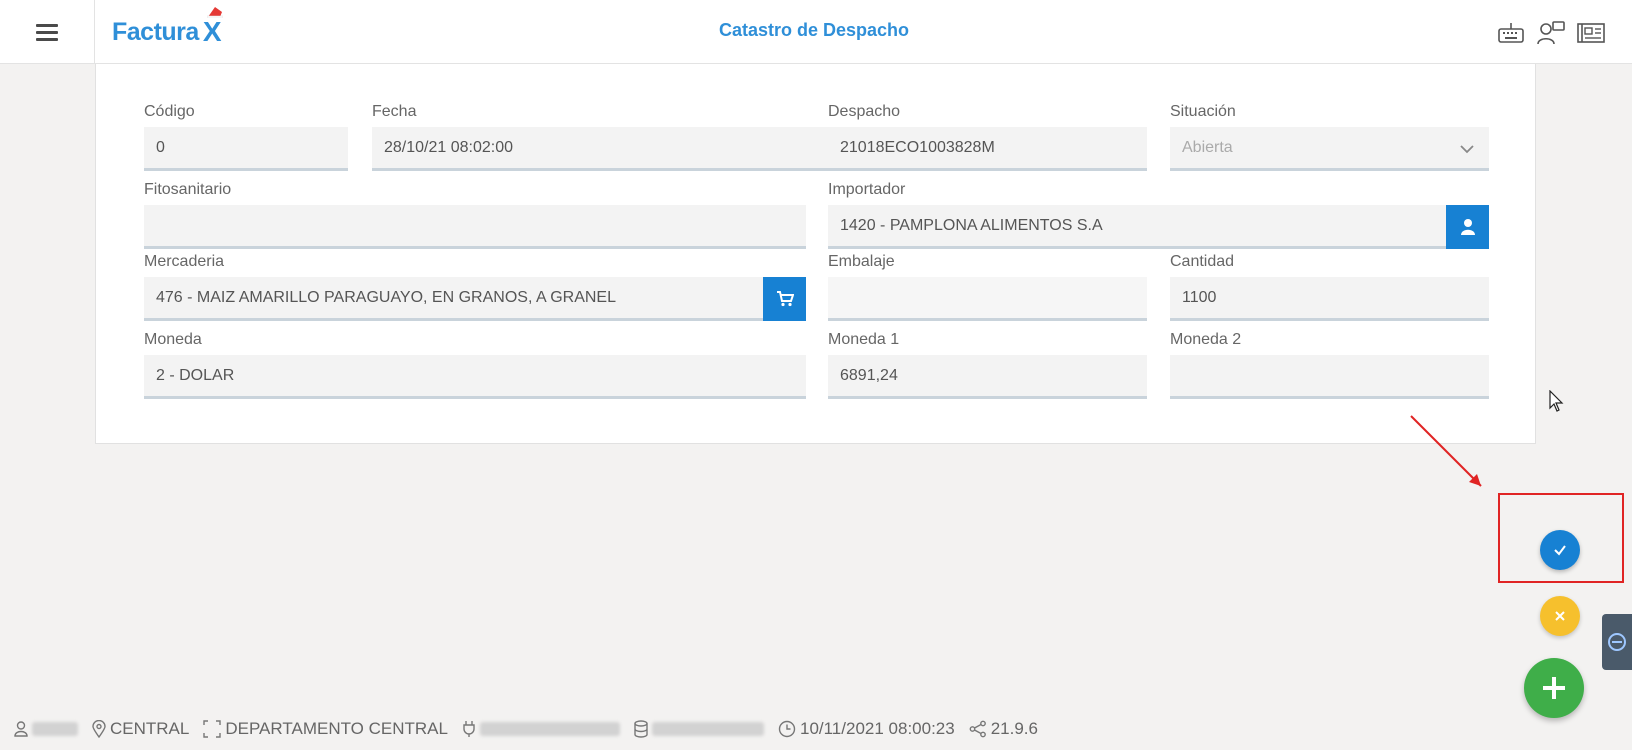  What do you see at coordinates (864, 111) in the screenshot?
I see `despacho-label: Despacho` at bounding box center [864, 111].